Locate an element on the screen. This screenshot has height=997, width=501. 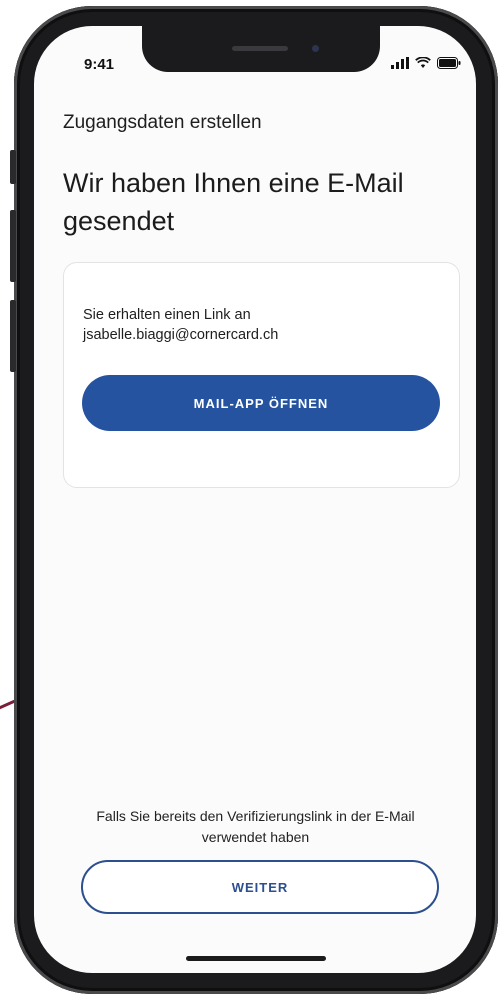
open-mail-app-button: MAIL-APP ÖFFNEN is located at coordinates (261, 403).